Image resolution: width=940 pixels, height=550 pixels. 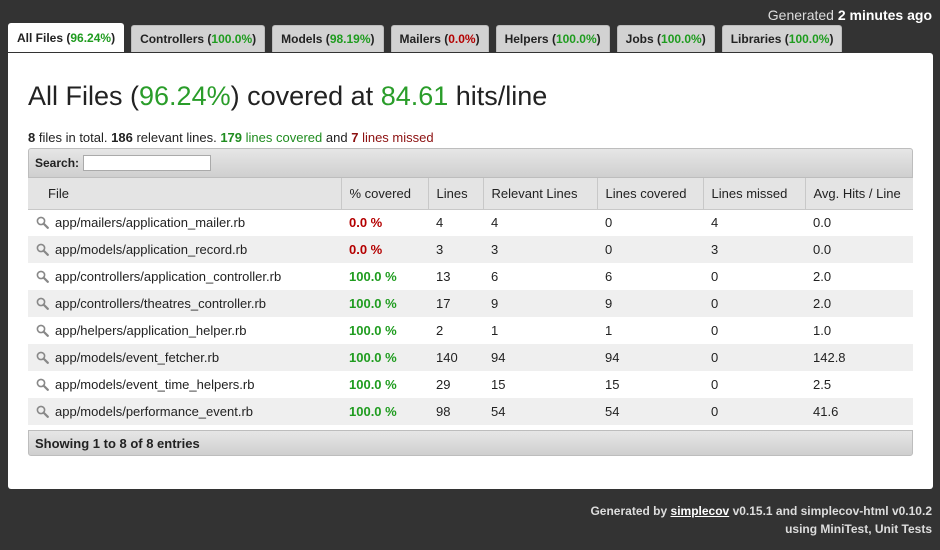 What do you see at coordinates (859, 411) in the screenshot?
I see `avg-hits-cell: 41.6` at bounding box center [859, 411].